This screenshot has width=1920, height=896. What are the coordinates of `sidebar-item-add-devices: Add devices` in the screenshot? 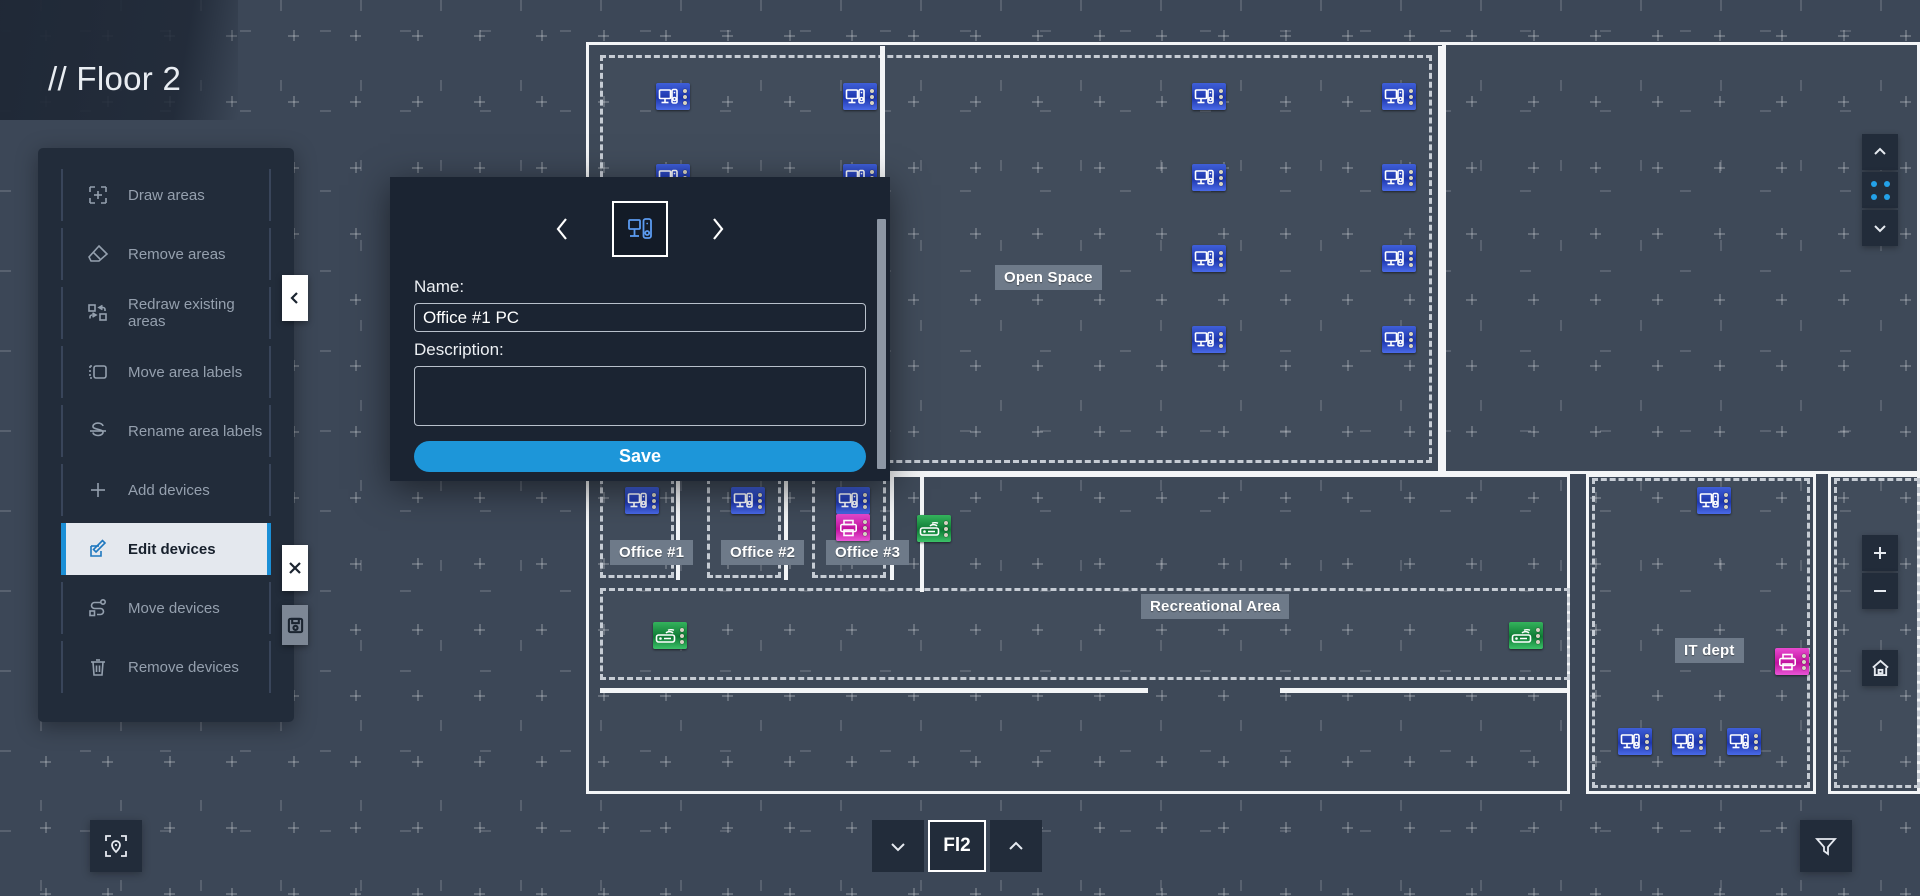 It's located at (166, 490).